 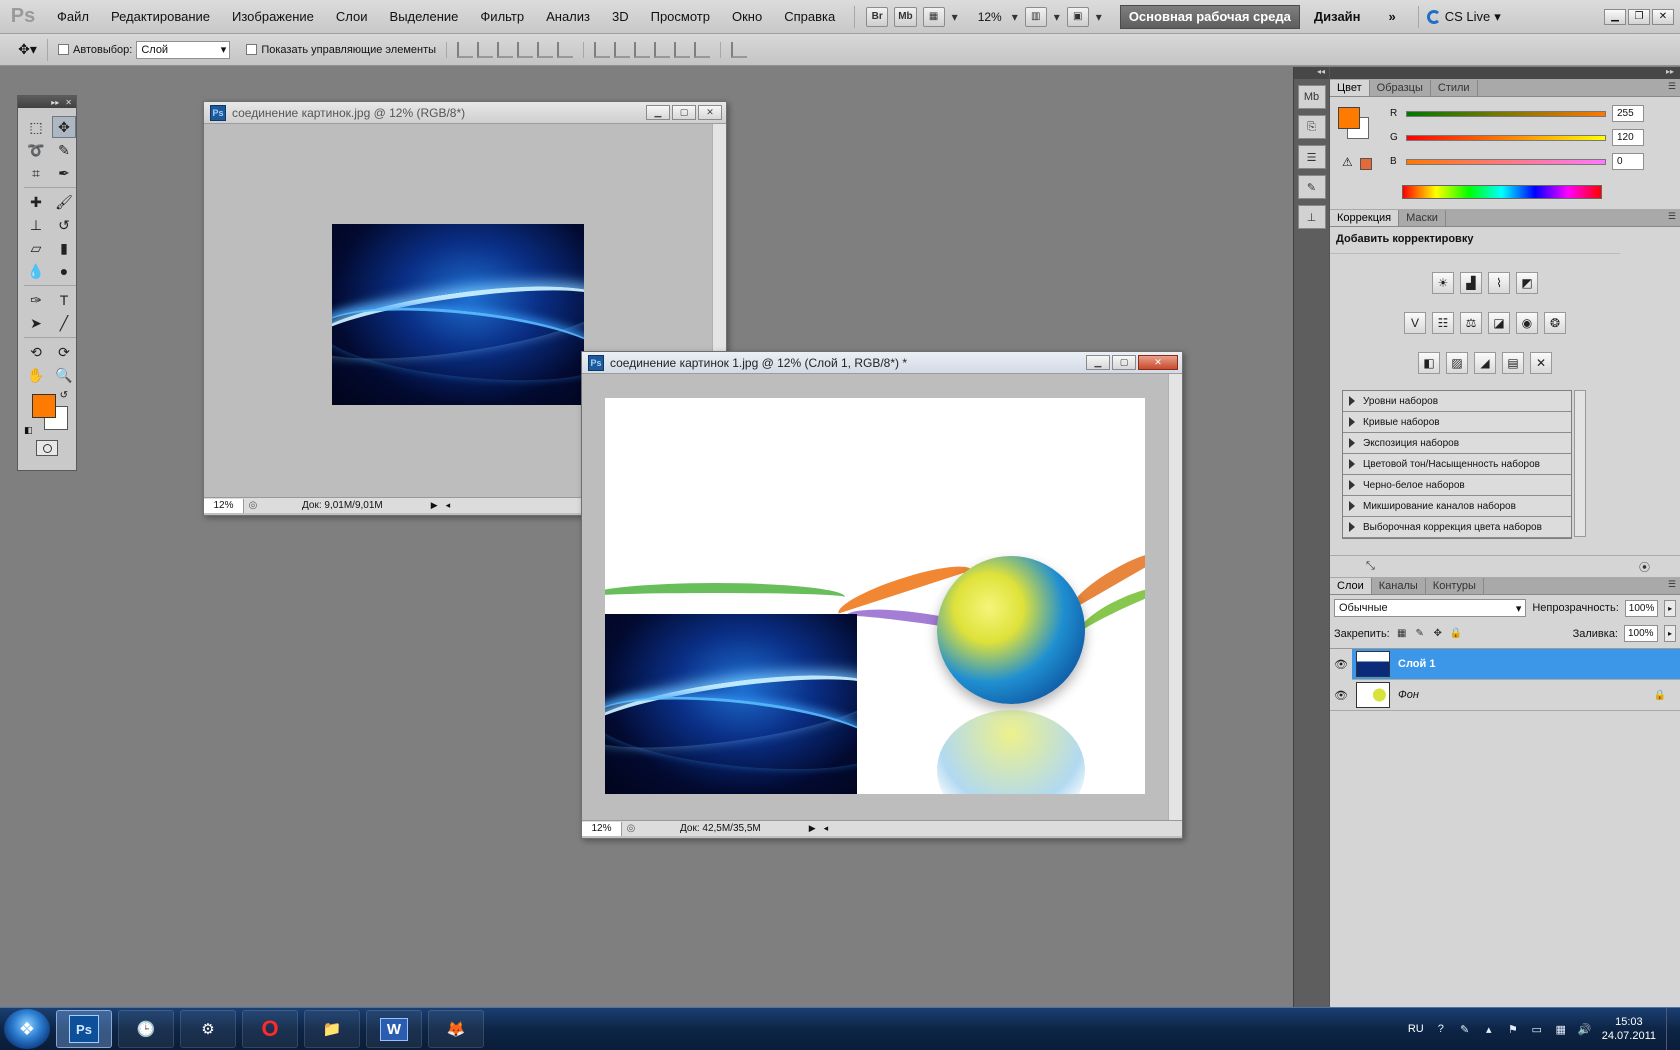 I want to click on presets-scrollbar, so click(x=1580, y=463).